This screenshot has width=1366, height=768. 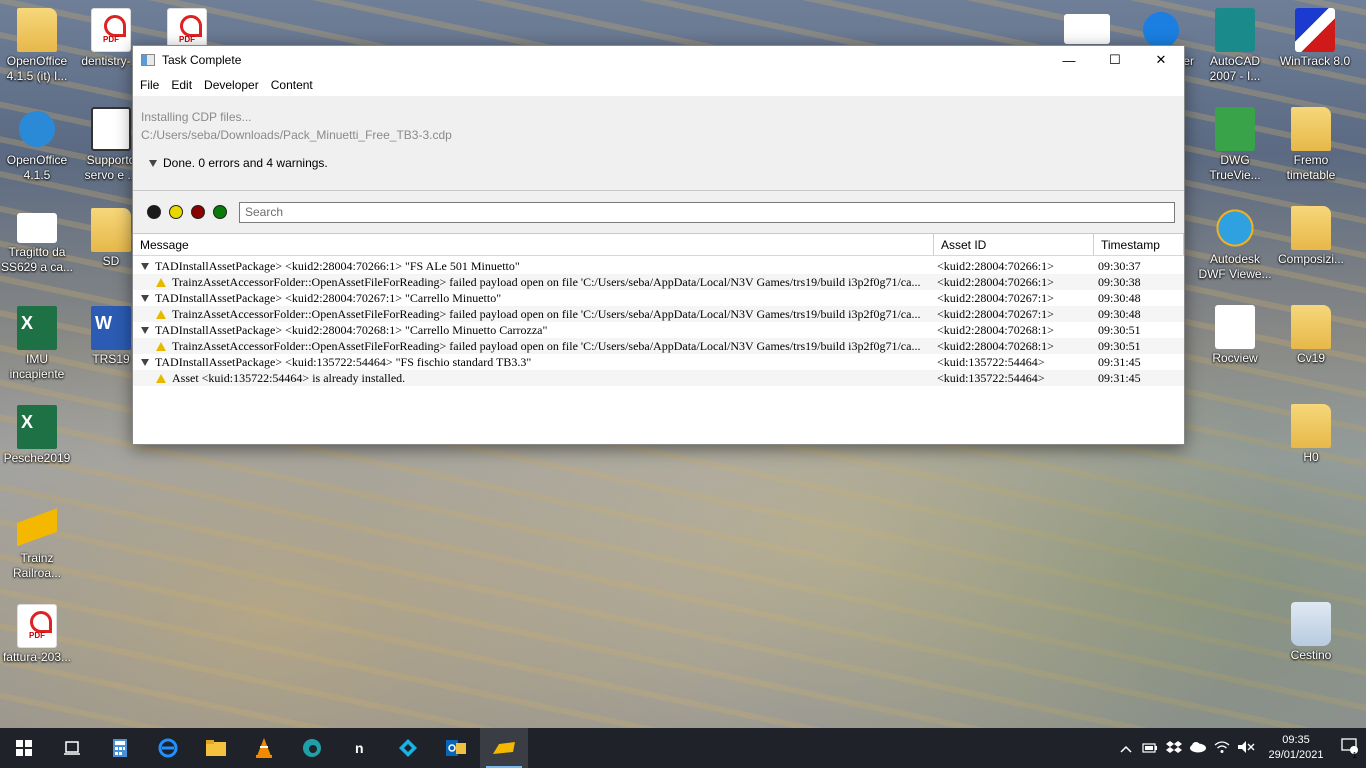 I want to click on ie-taskbar-button, so click(x=168, y=748).